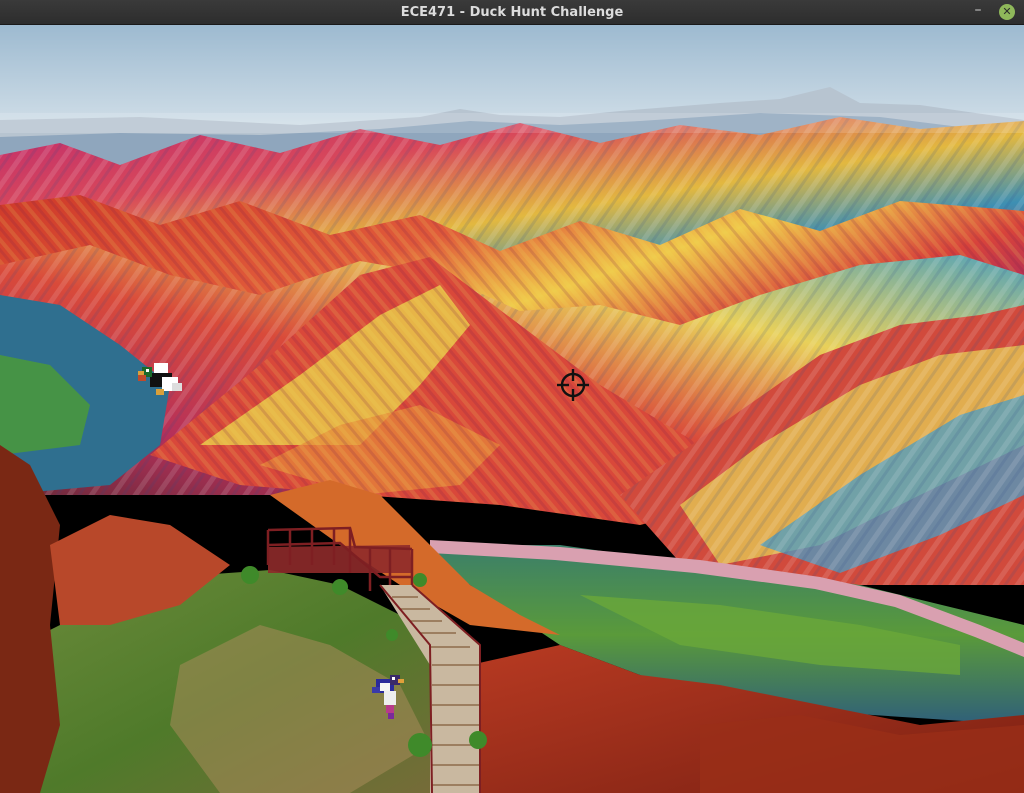  Describe the element at coordinates (978, 11) in the screenshot. I see `minimize-button: –` at that location.